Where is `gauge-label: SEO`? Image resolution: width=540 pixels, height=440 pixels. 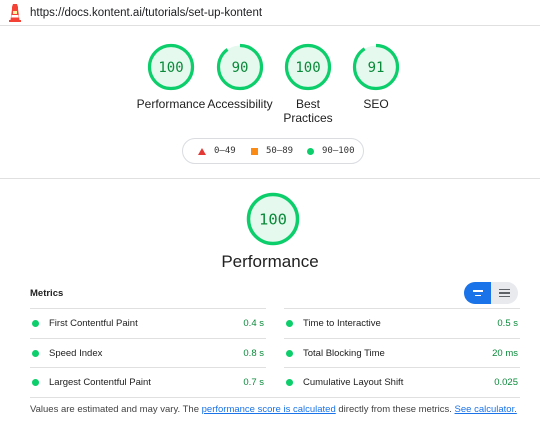
gauge-label: SEO is located at coordinates (376, 104).